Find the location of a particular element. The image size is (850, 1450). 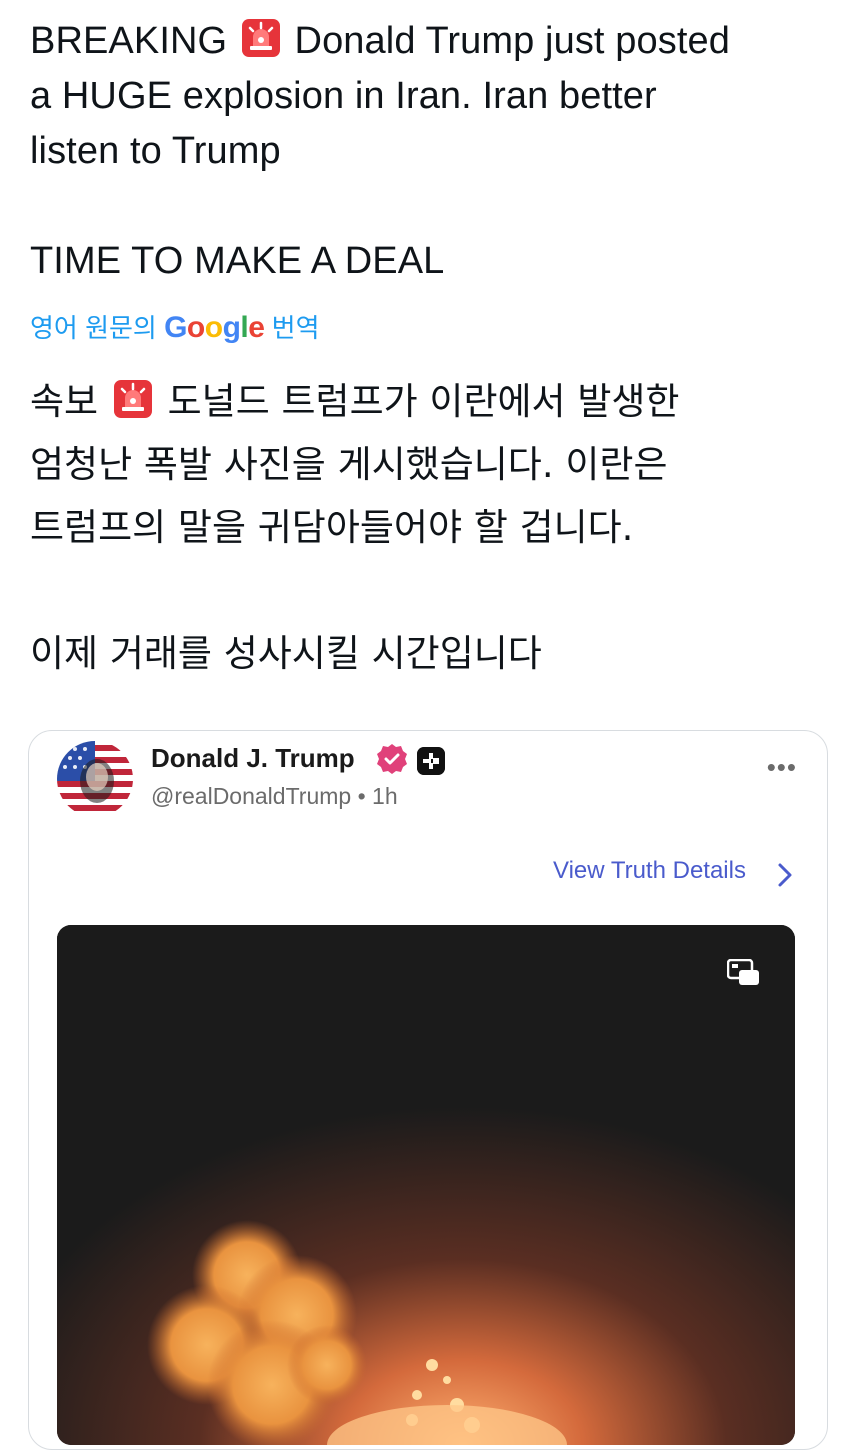

translation-attribution: 영어 원문의 Google 번역 is located at coordinates (175, 328).